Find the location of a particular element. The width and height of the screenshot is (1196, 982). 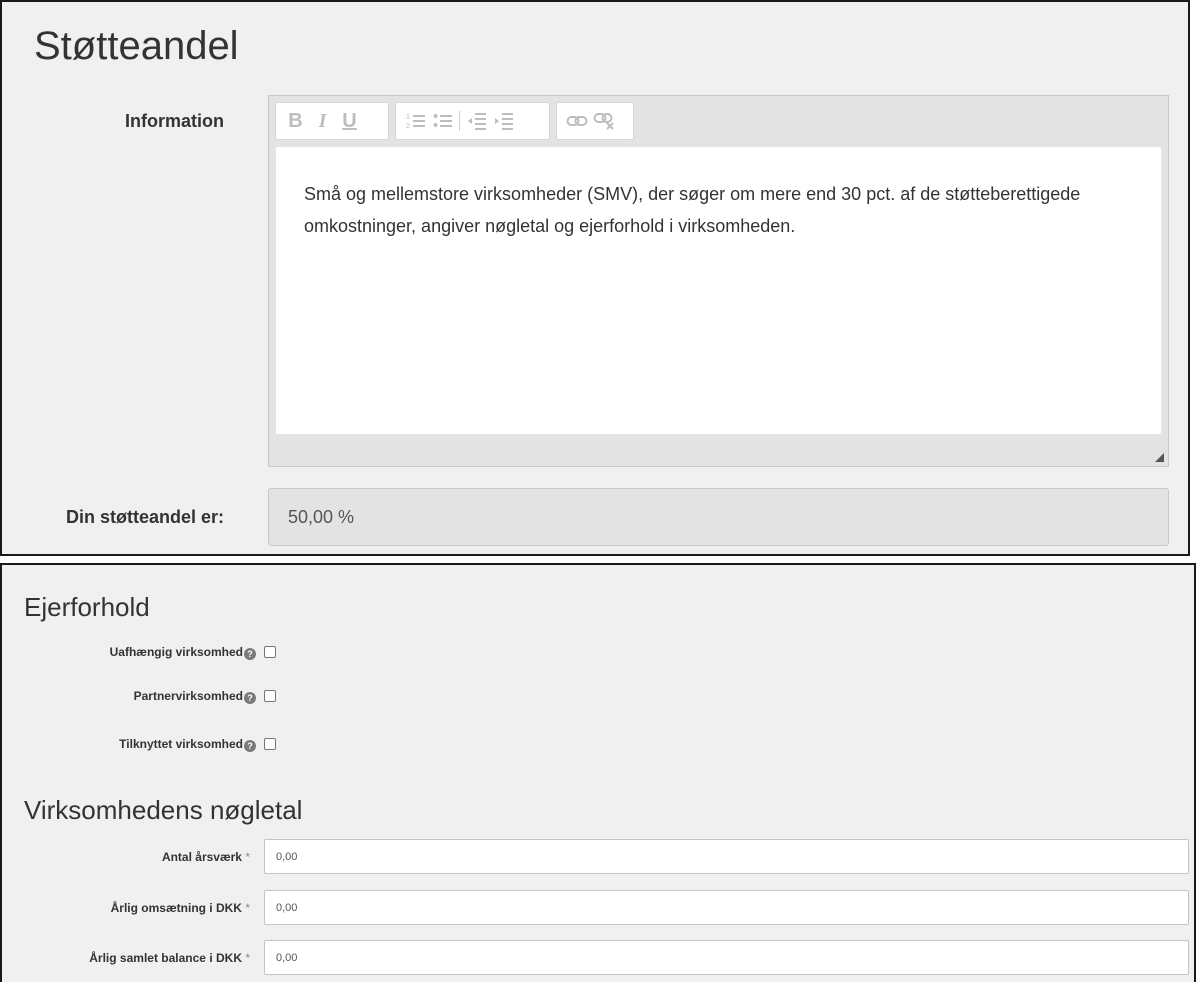

italic-button: I is located at coordinates (322, 121).